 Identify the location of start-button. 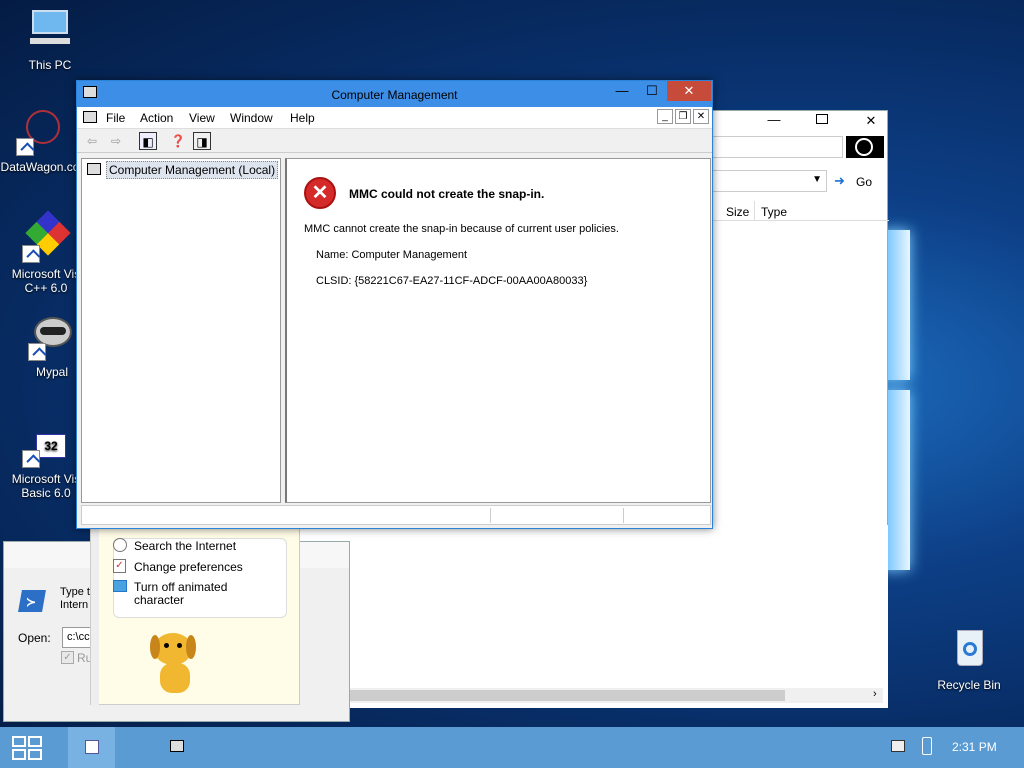
(28, 748).